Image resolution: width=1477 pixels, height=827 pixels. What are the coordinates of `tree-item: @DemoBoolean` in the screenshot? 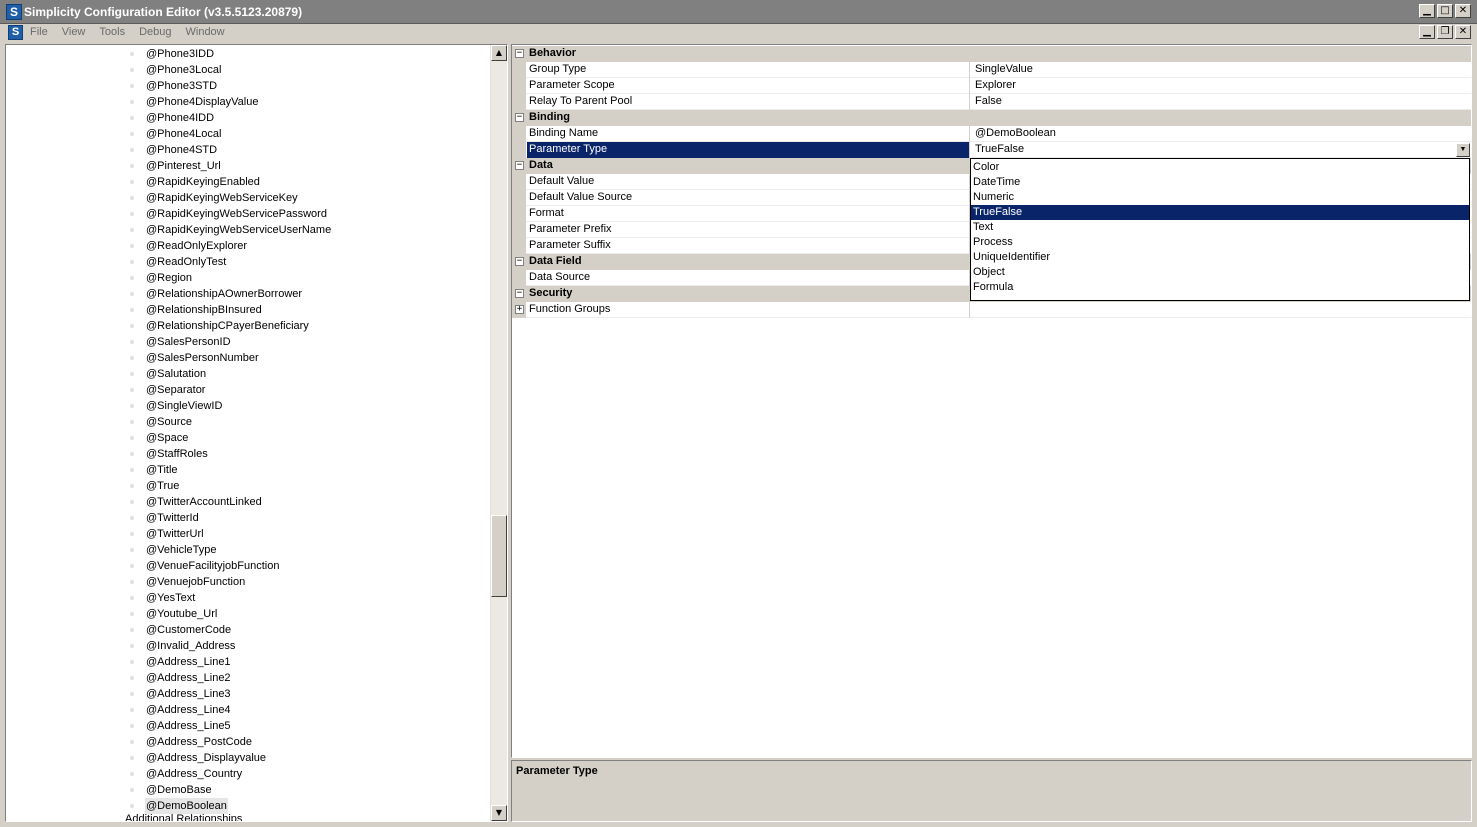 It's located at (186, 806).